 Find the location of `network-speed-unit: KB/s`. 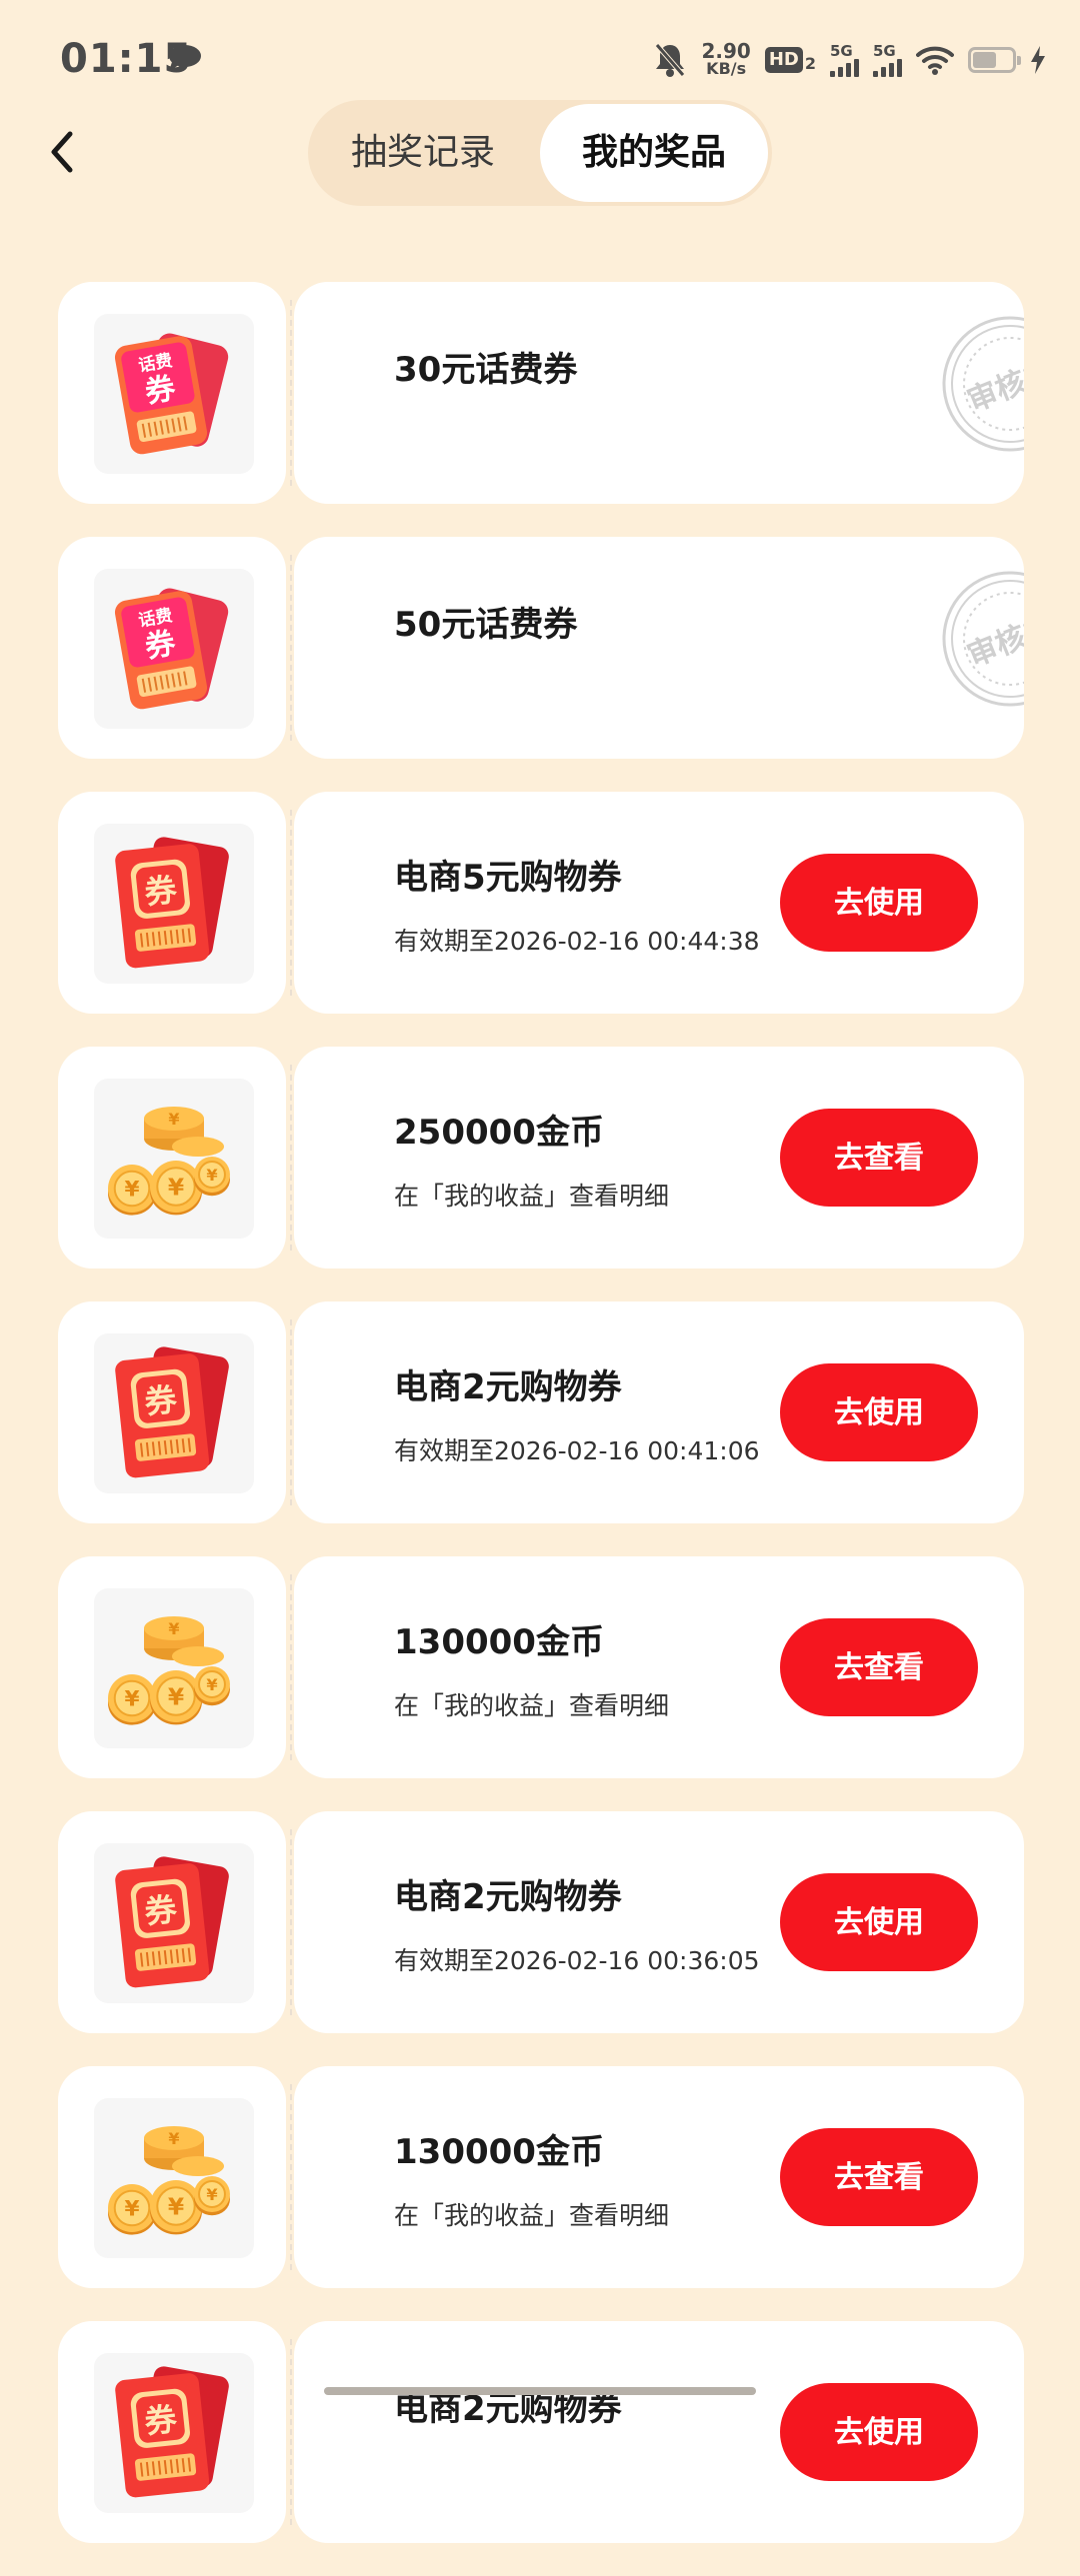

network-speed-unit: KB/s is located at coordinates (726, 68).